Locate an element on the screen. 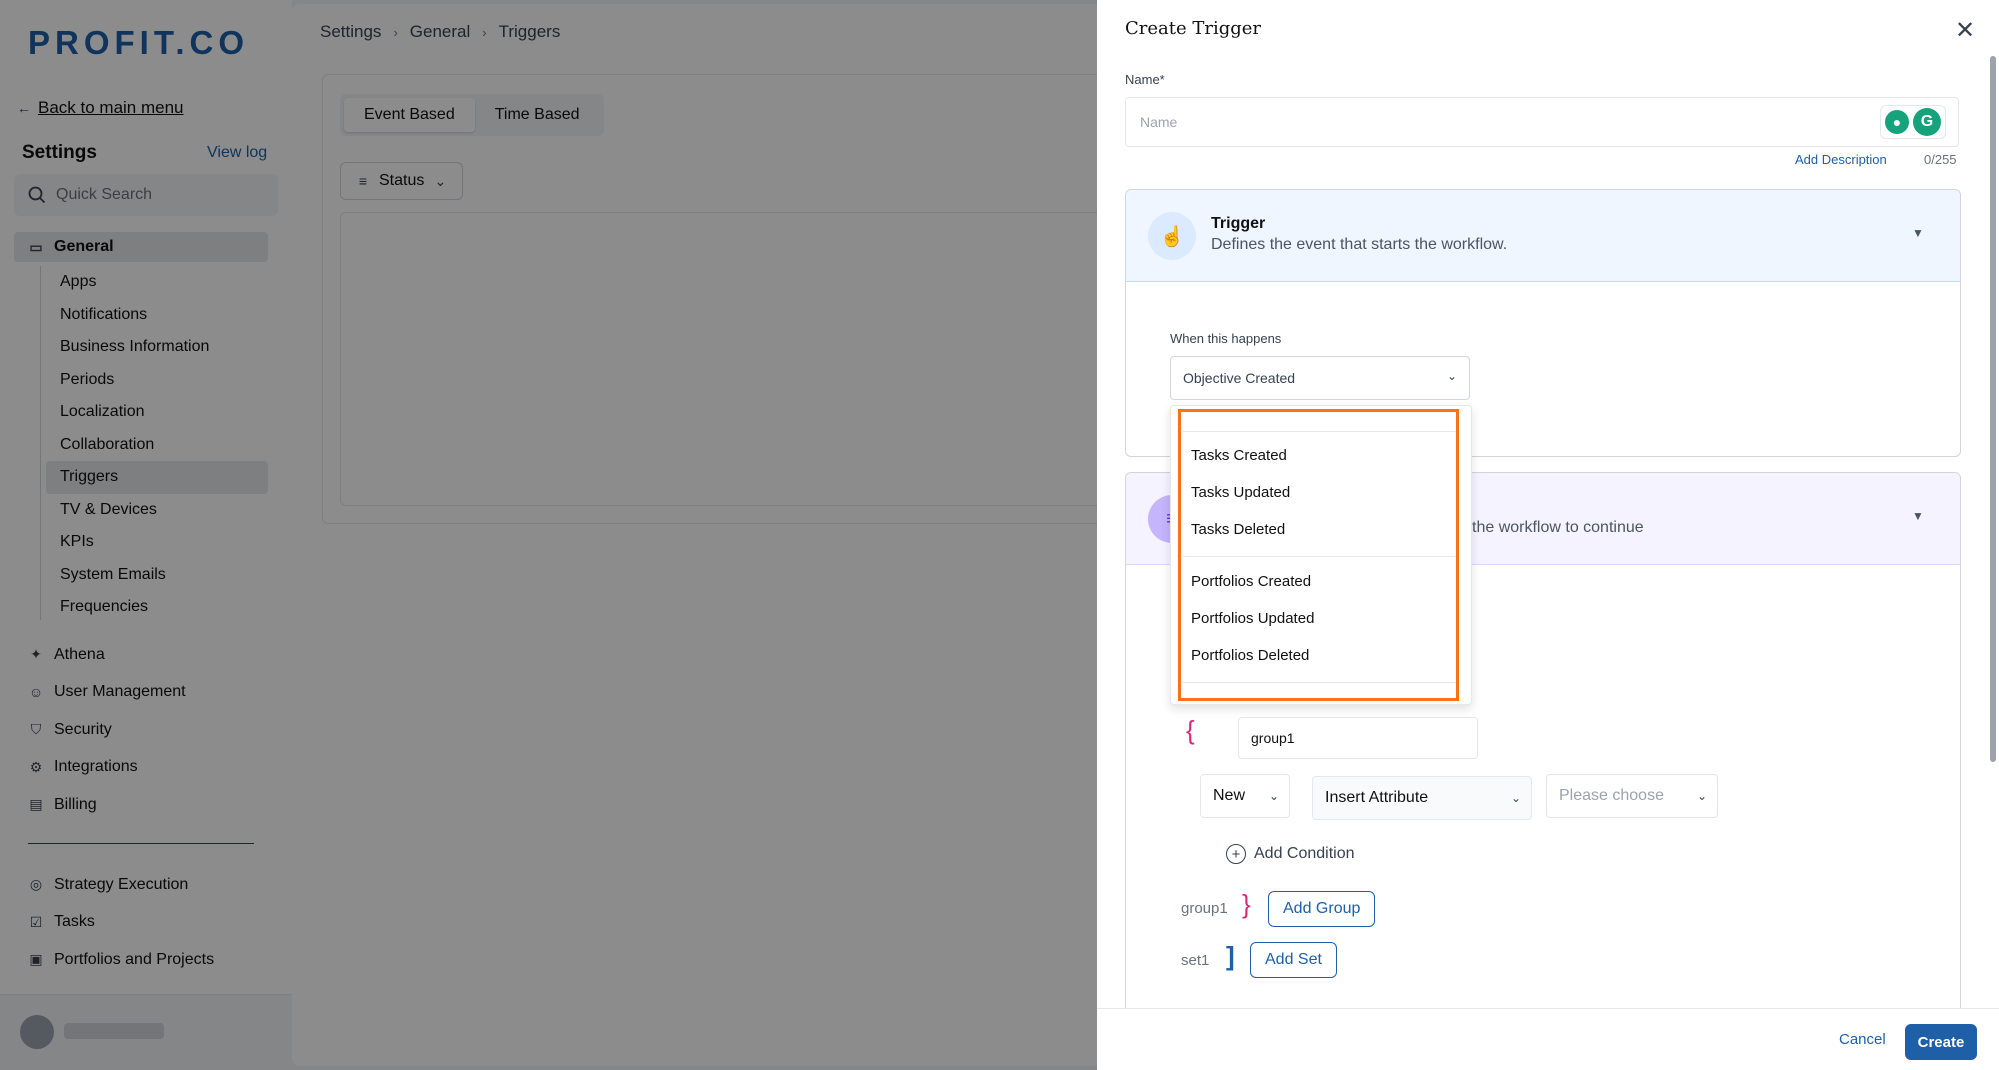  add-condition-button: + Add Condition is located at coordinates (1290, 854).